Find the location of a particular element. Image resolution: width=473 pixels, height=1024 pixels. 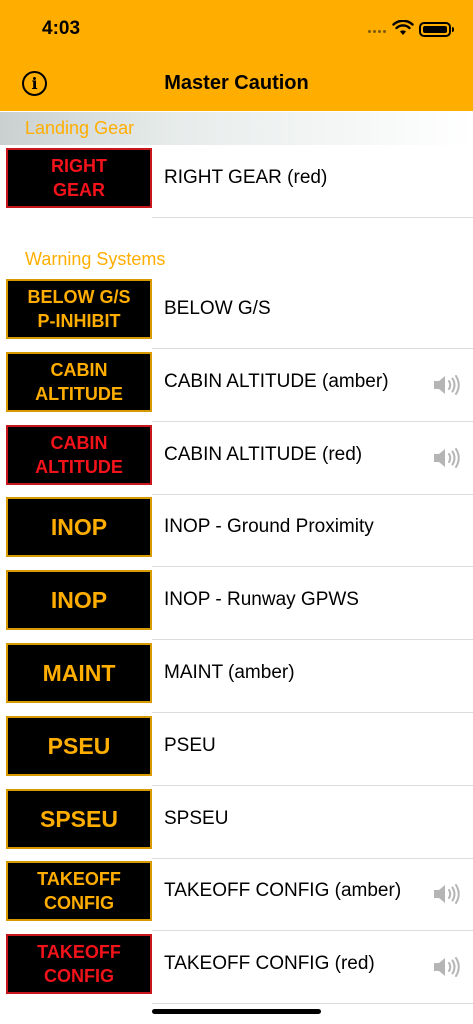

annunciator-badge: MAINT is located at coordinates (79, 673).